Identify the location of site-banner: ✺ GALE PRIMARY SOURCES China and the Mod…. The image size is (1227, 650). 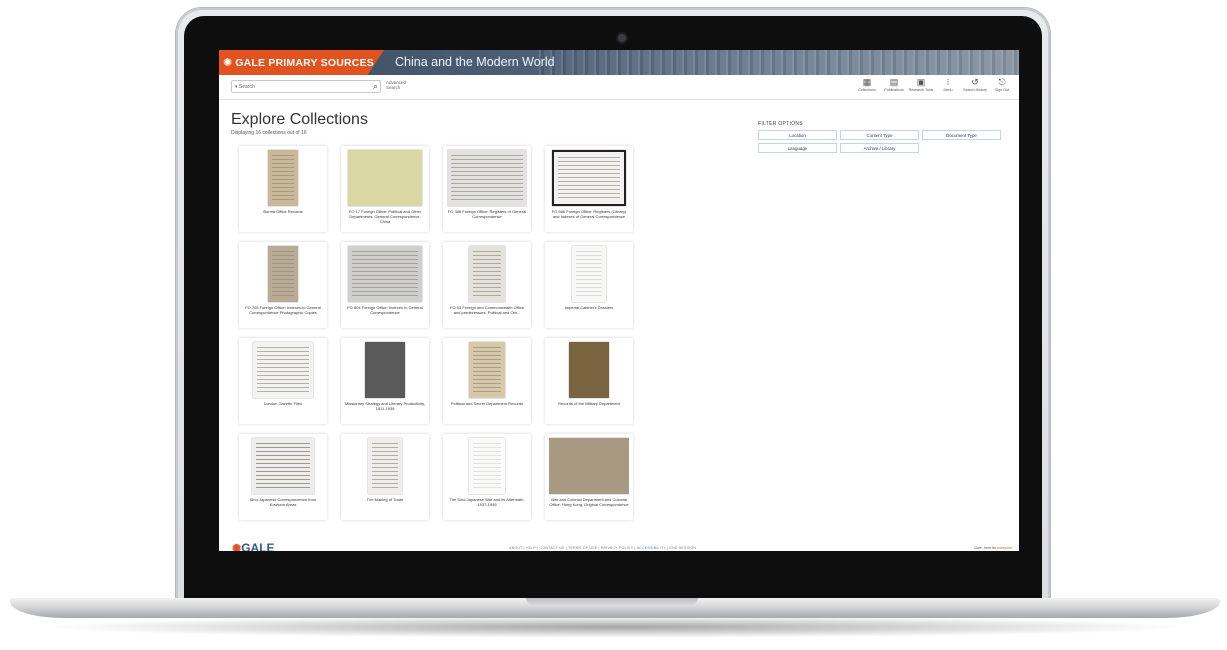
(619, 62).